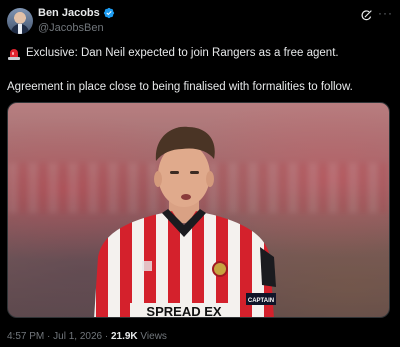  I want to click on tweet-time: 4:57 PM, so click(25, 336).